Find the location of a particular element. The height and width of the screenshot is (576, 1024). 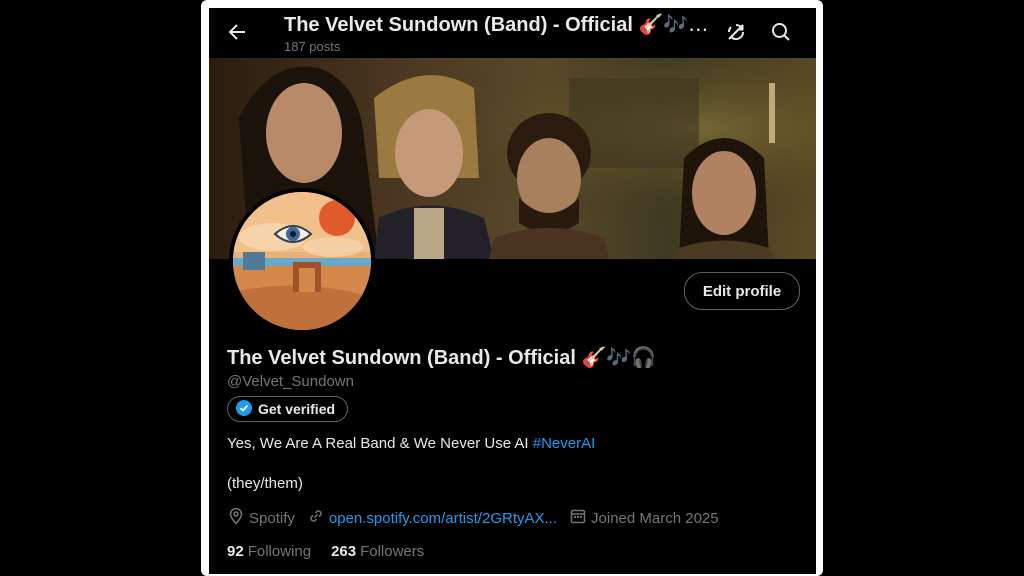

following-count: 92 is located at coordinates (235, 551).